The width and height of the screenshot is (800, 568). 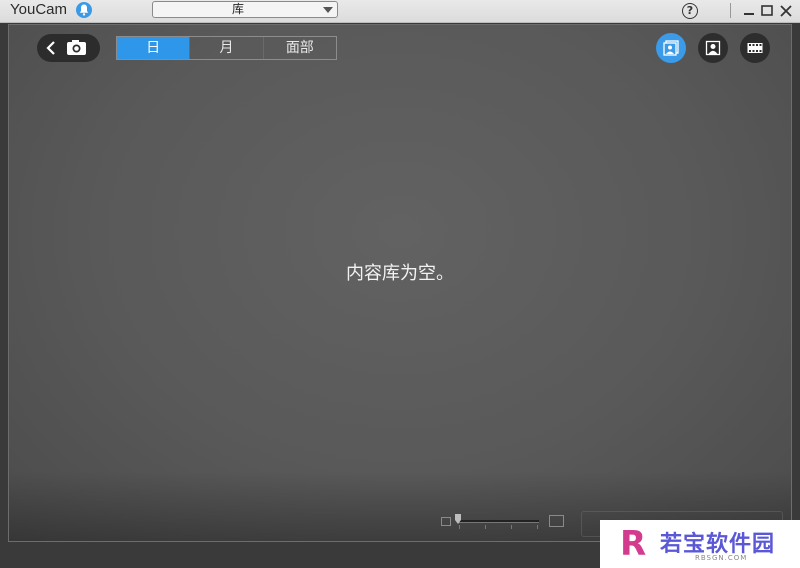 I want to click on tab-month: 月, so click(x=227, y=48).